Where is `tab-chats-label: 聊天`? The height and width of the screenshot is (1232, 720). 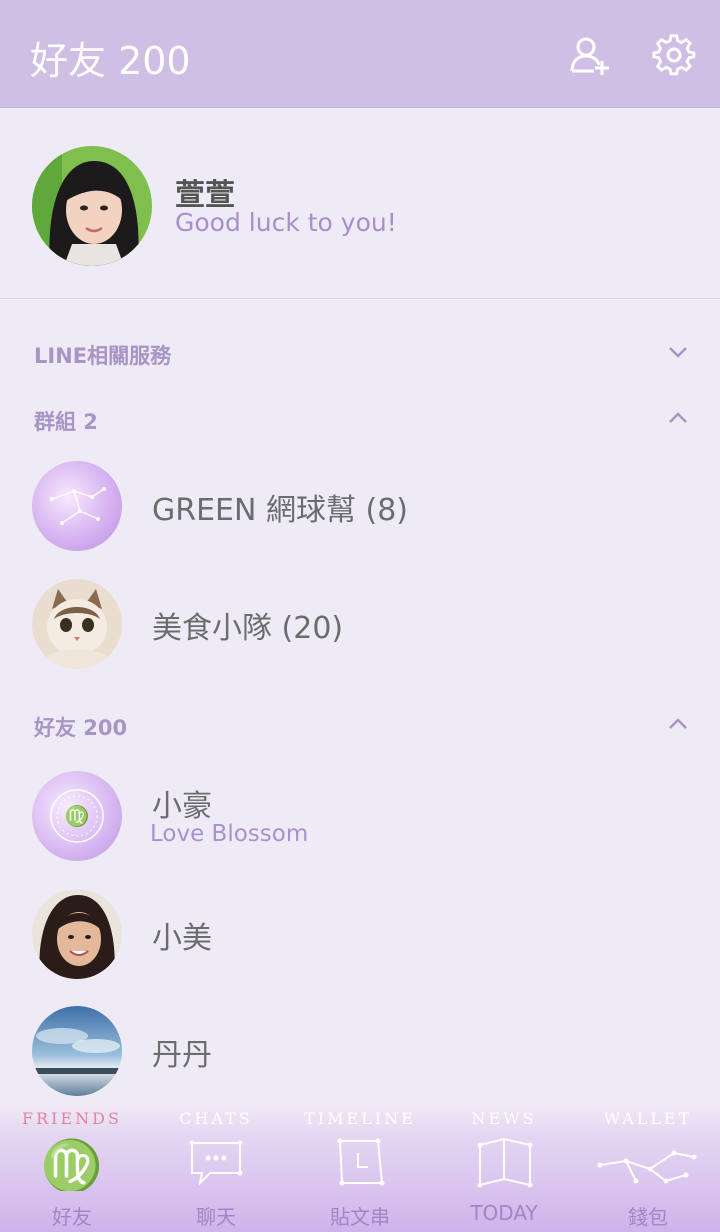
tab-chats-label: 聊天 is located at coordinates (216, 1217).